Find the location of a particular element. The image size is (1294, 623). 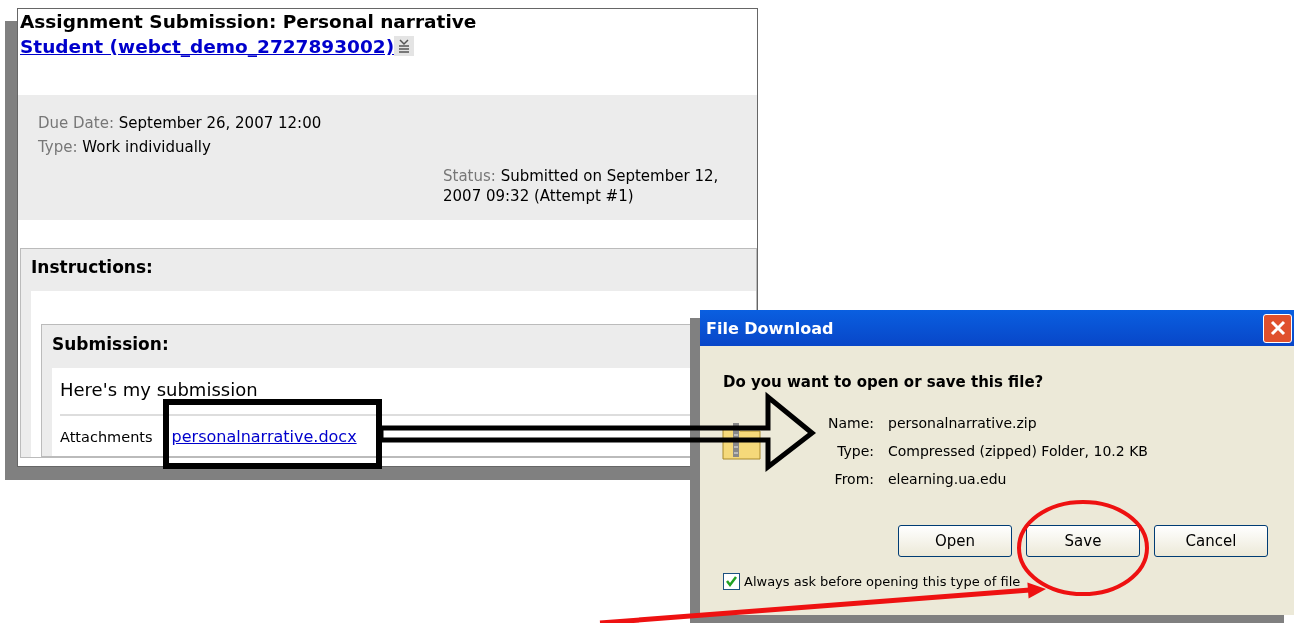

close-icon is located at coordinates (1277, 328).